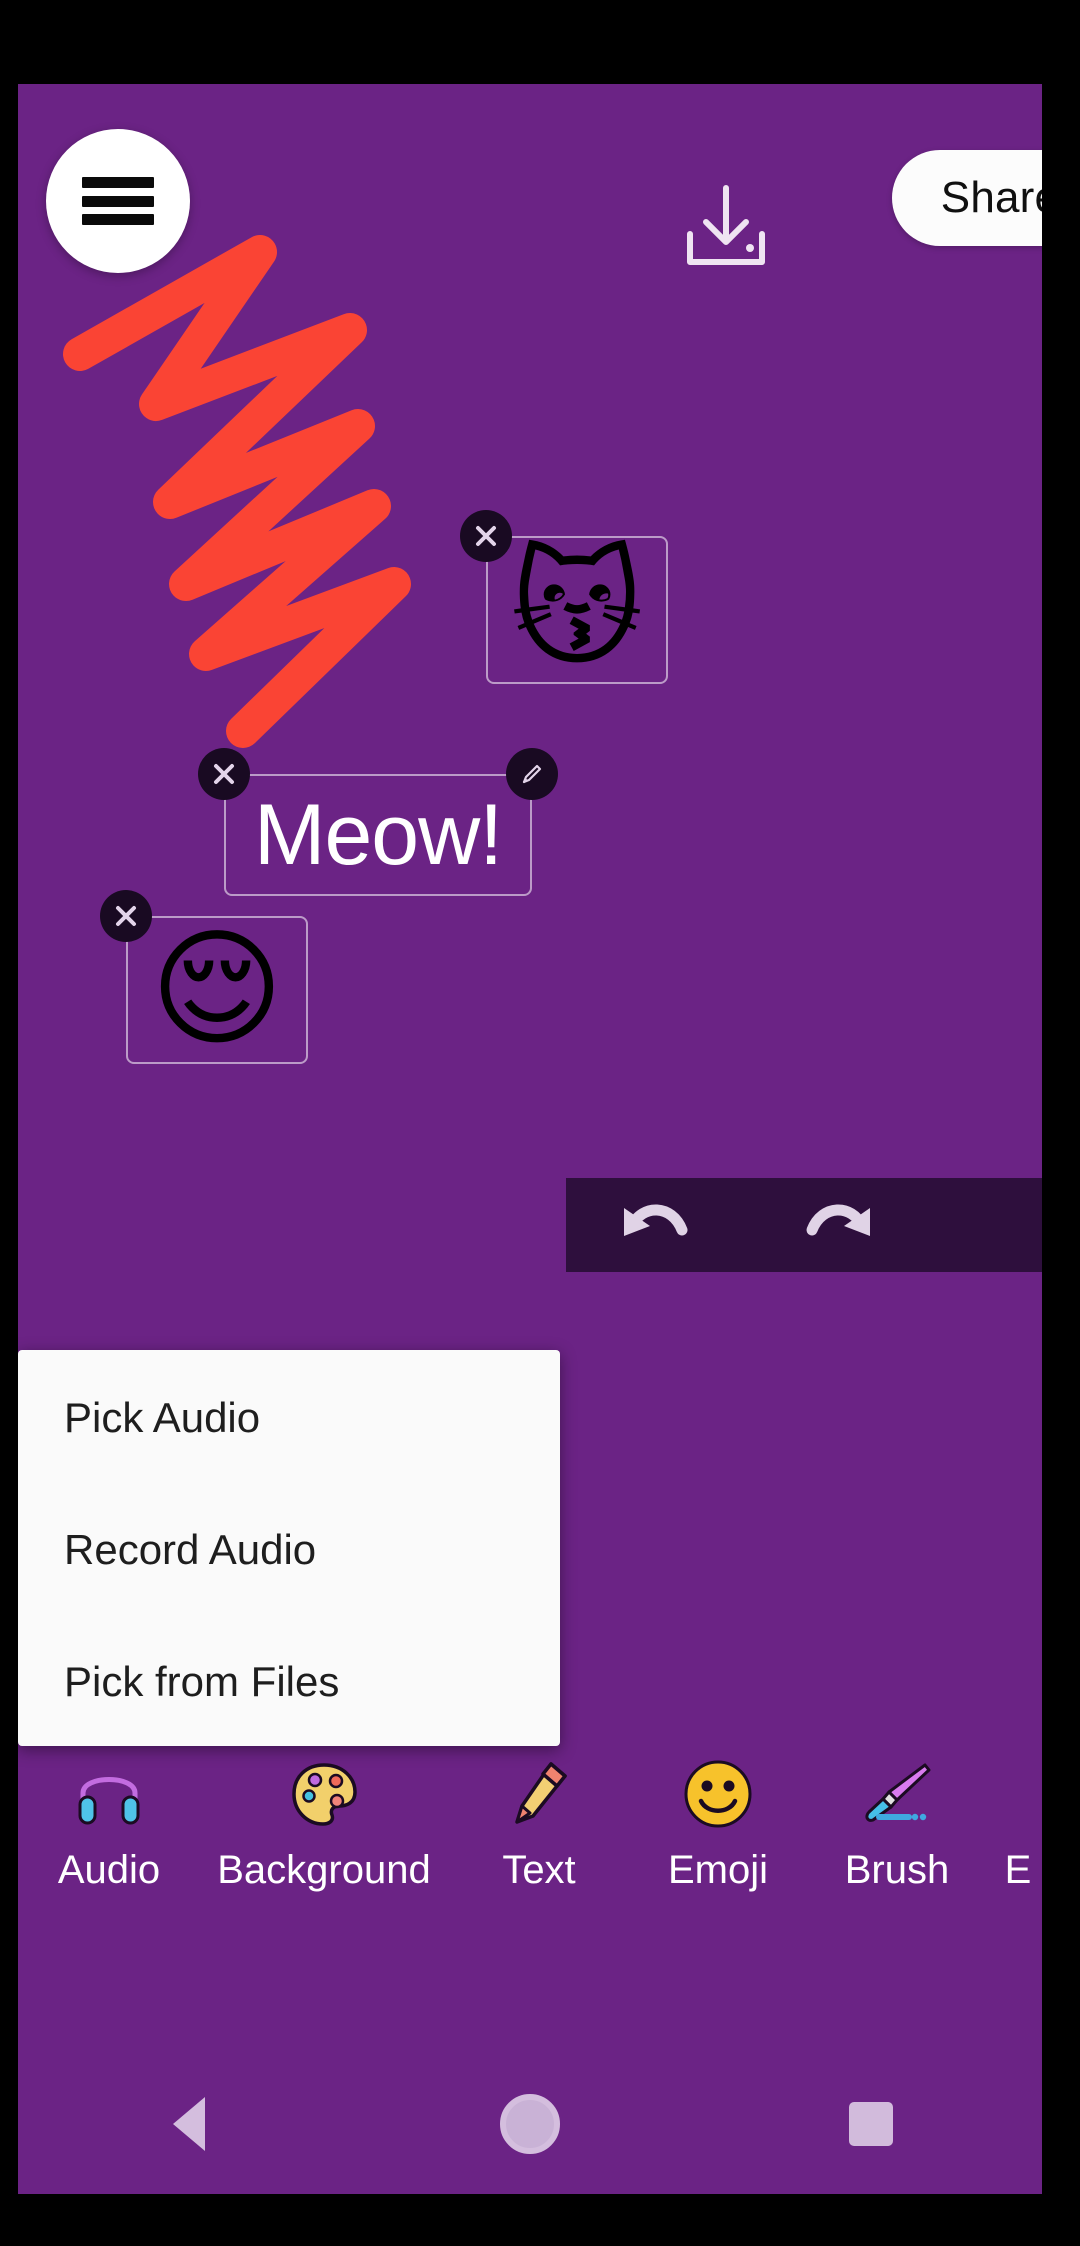  I want to click on toolbar-item-background: Background, so click(324, 1818).